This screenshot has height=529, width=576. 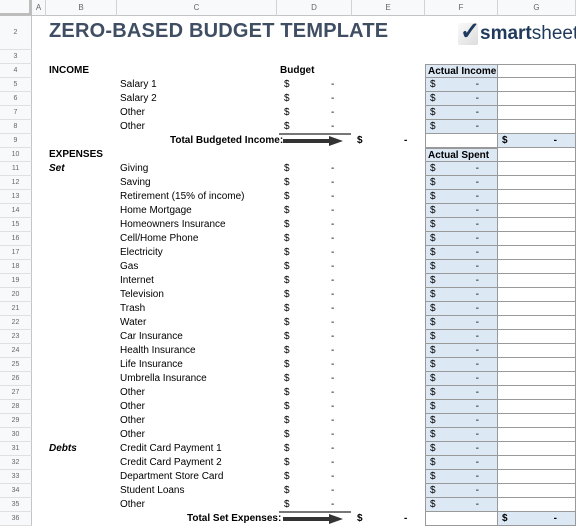 What do you see at coordinates (461, 71) in the screenshot?
I see `actual-income-header: Actual Income` at bounding box center [461, 71].